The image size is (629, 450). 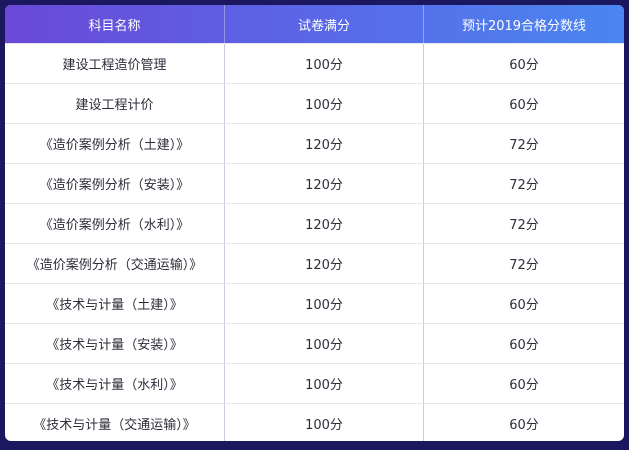 I want to click on subject-cell: 《造价案例分析（安装）》, so click(x=115, y=183).